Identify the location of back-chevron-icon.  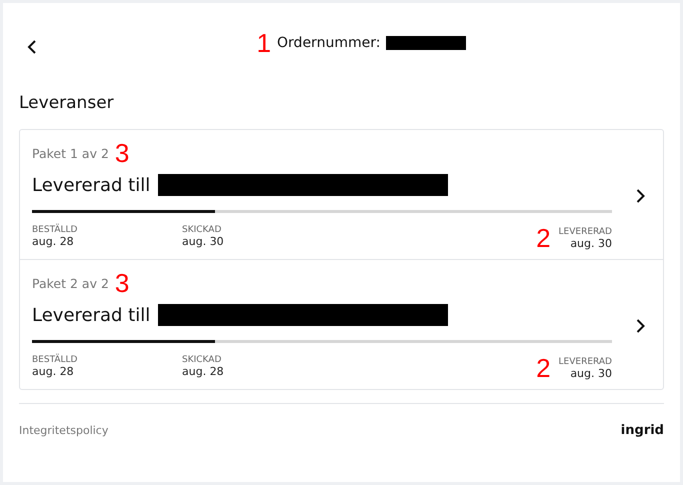
(32, 47).